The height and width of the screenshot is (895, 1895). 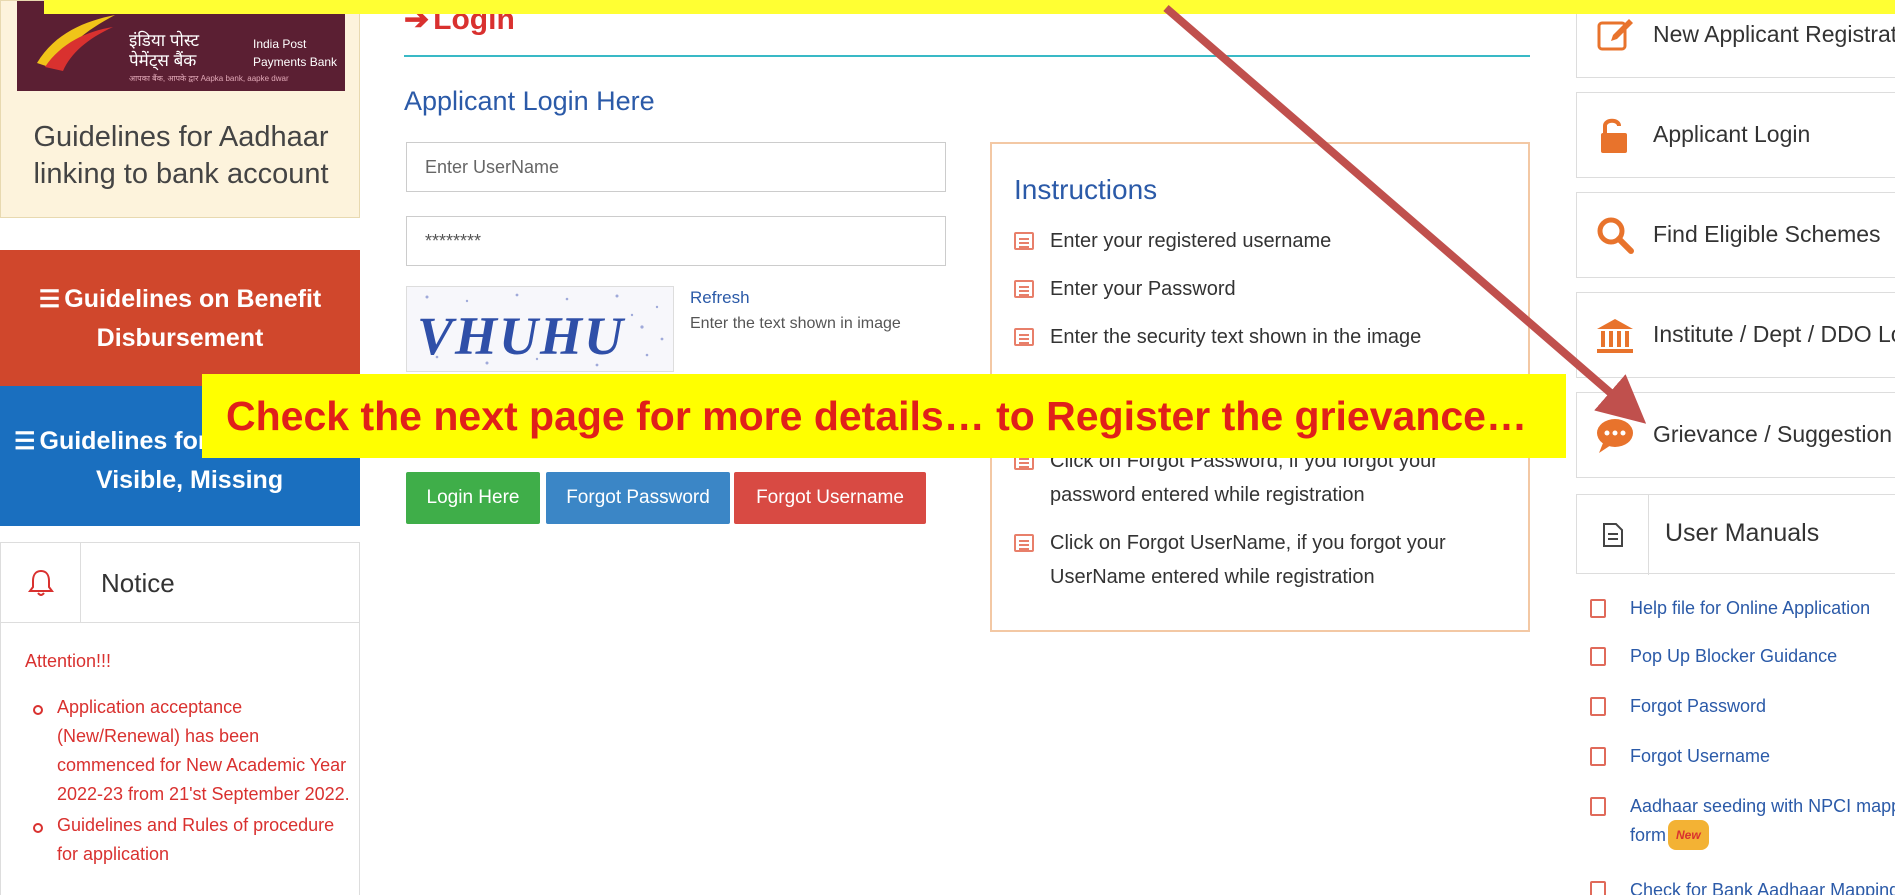 What do you see at coordinates (295, 53) in the screenshot?
I see `ippb-english-name: India Post Payments Bank` at bounding box center [295, 53].